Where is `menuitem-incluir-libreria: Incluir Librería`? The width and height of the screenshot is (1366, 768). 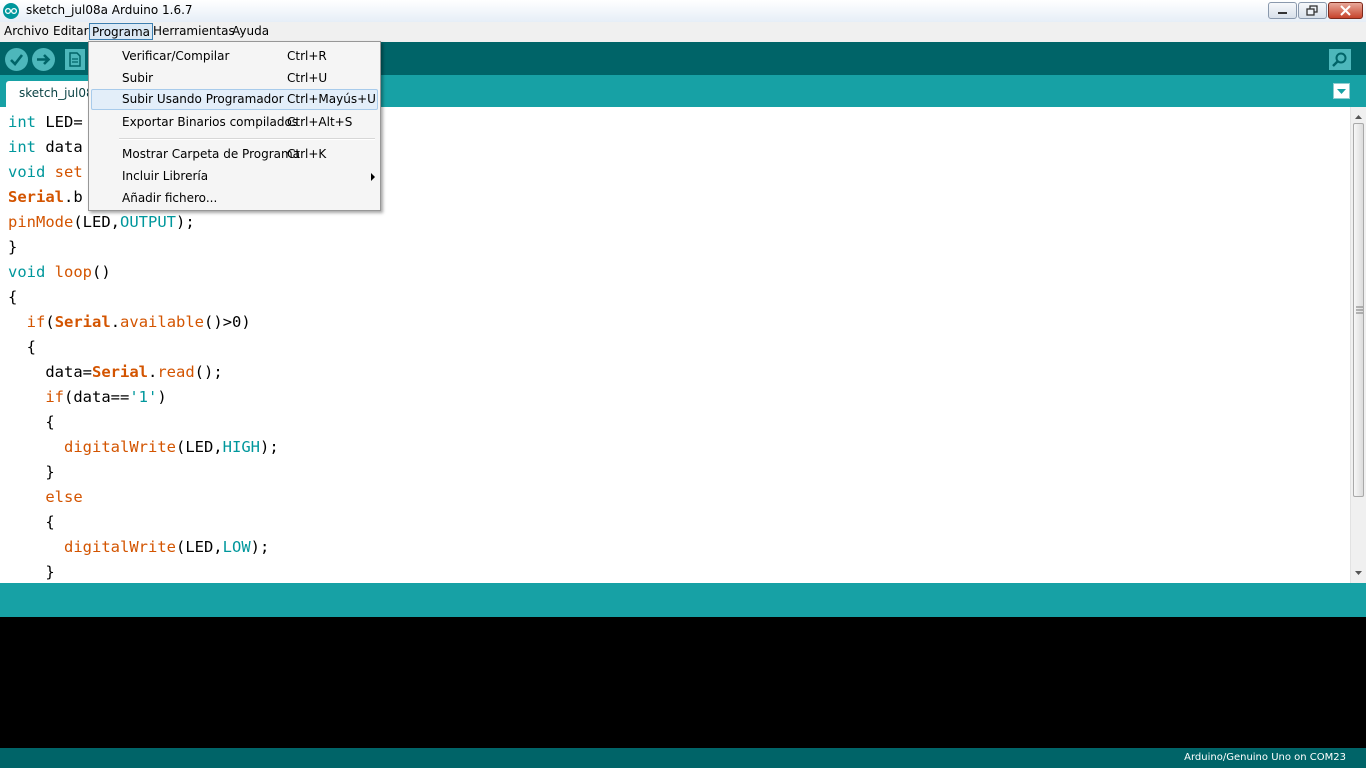
menuitem-incluir-libreria: Incluir Librería is located at coordinates (234, 176).